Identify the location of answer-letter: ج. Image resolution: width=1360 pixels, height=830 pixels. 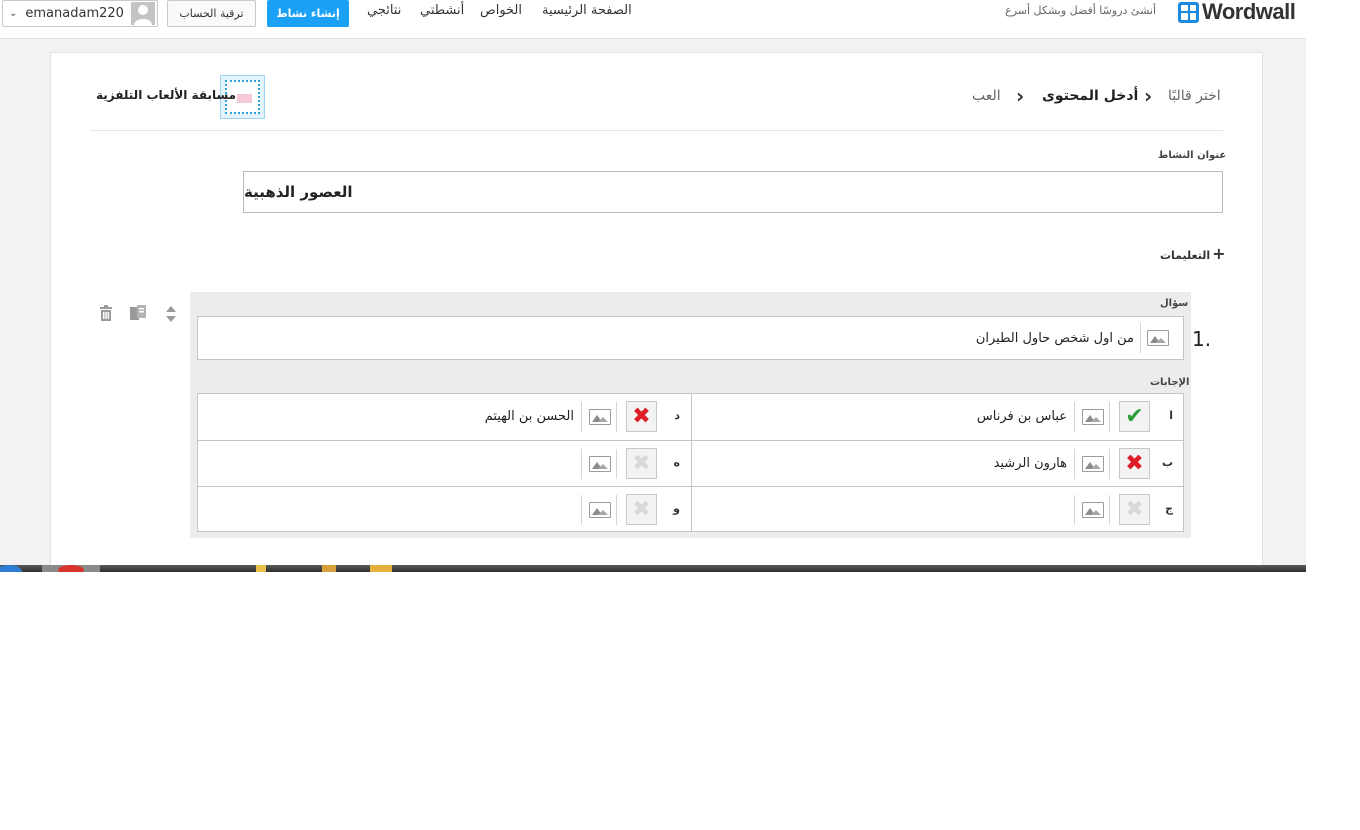
(1169, 508).